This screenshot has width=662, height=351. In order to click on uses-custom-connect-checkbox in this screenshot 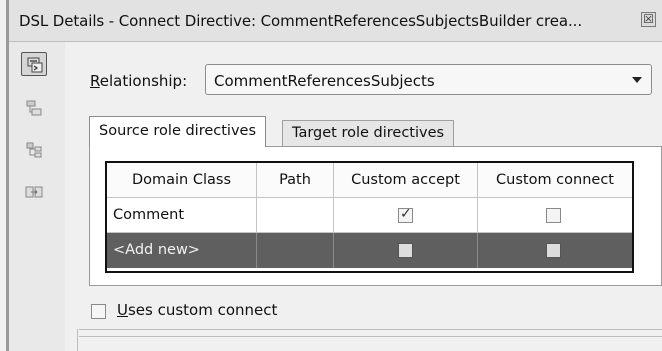, I will do `click(98, 311)`.